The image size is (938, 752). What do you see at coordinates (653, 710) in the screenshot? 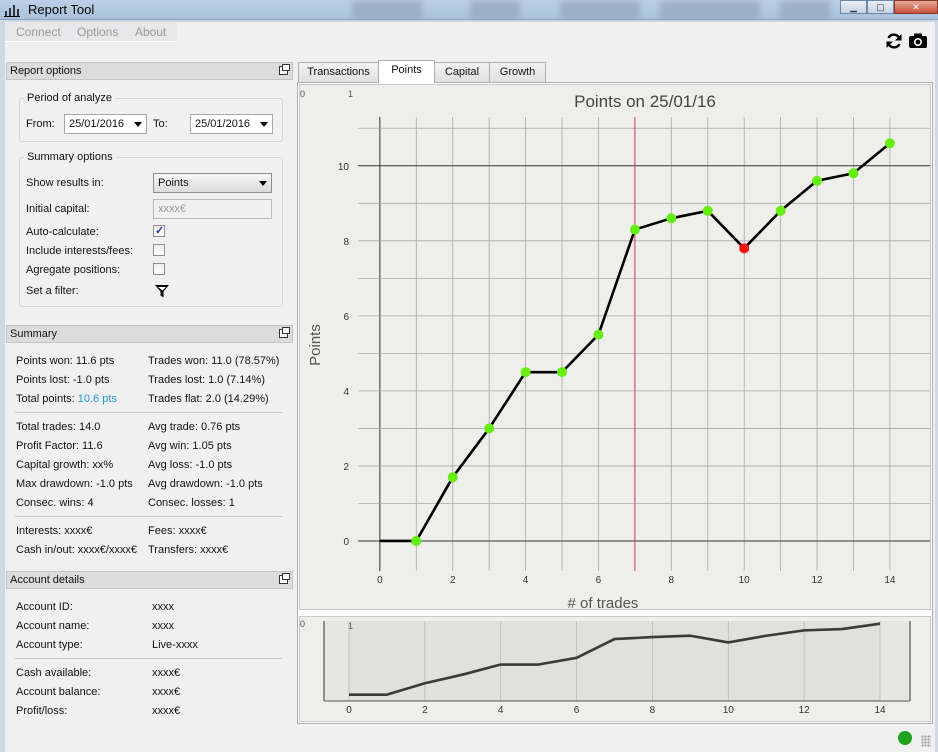
I see `x-tick-label: 8` at bounding box center [653, 710].